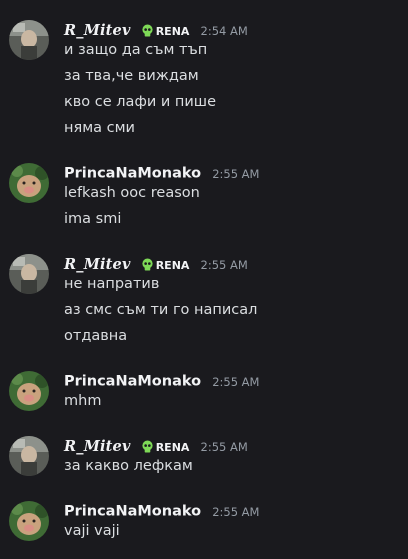 This screenshot has height=559, width=408. I want to click on timestamp: 2:54 AM, so click(224, 31).